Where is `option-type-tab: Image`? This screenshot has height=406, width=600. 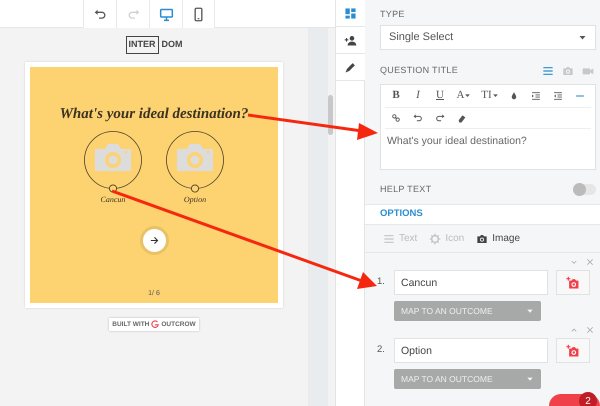
option-type-tab: Image is located at coordinates (498, 238).